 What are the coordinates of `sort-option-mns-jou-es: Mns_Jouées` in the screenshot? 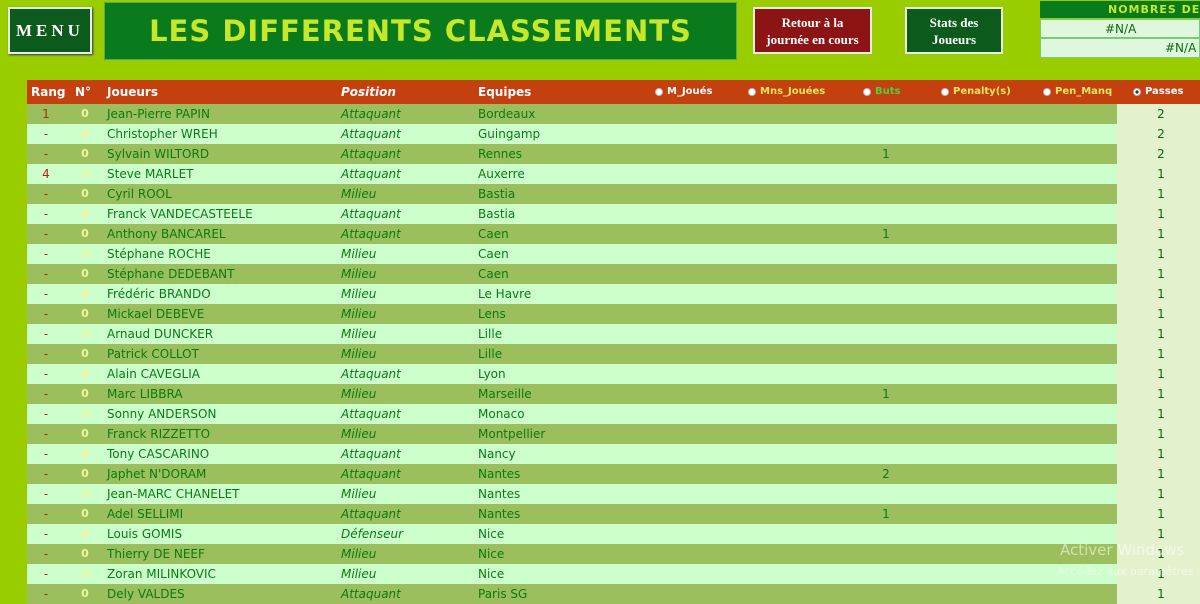 It's located at (786, 92).